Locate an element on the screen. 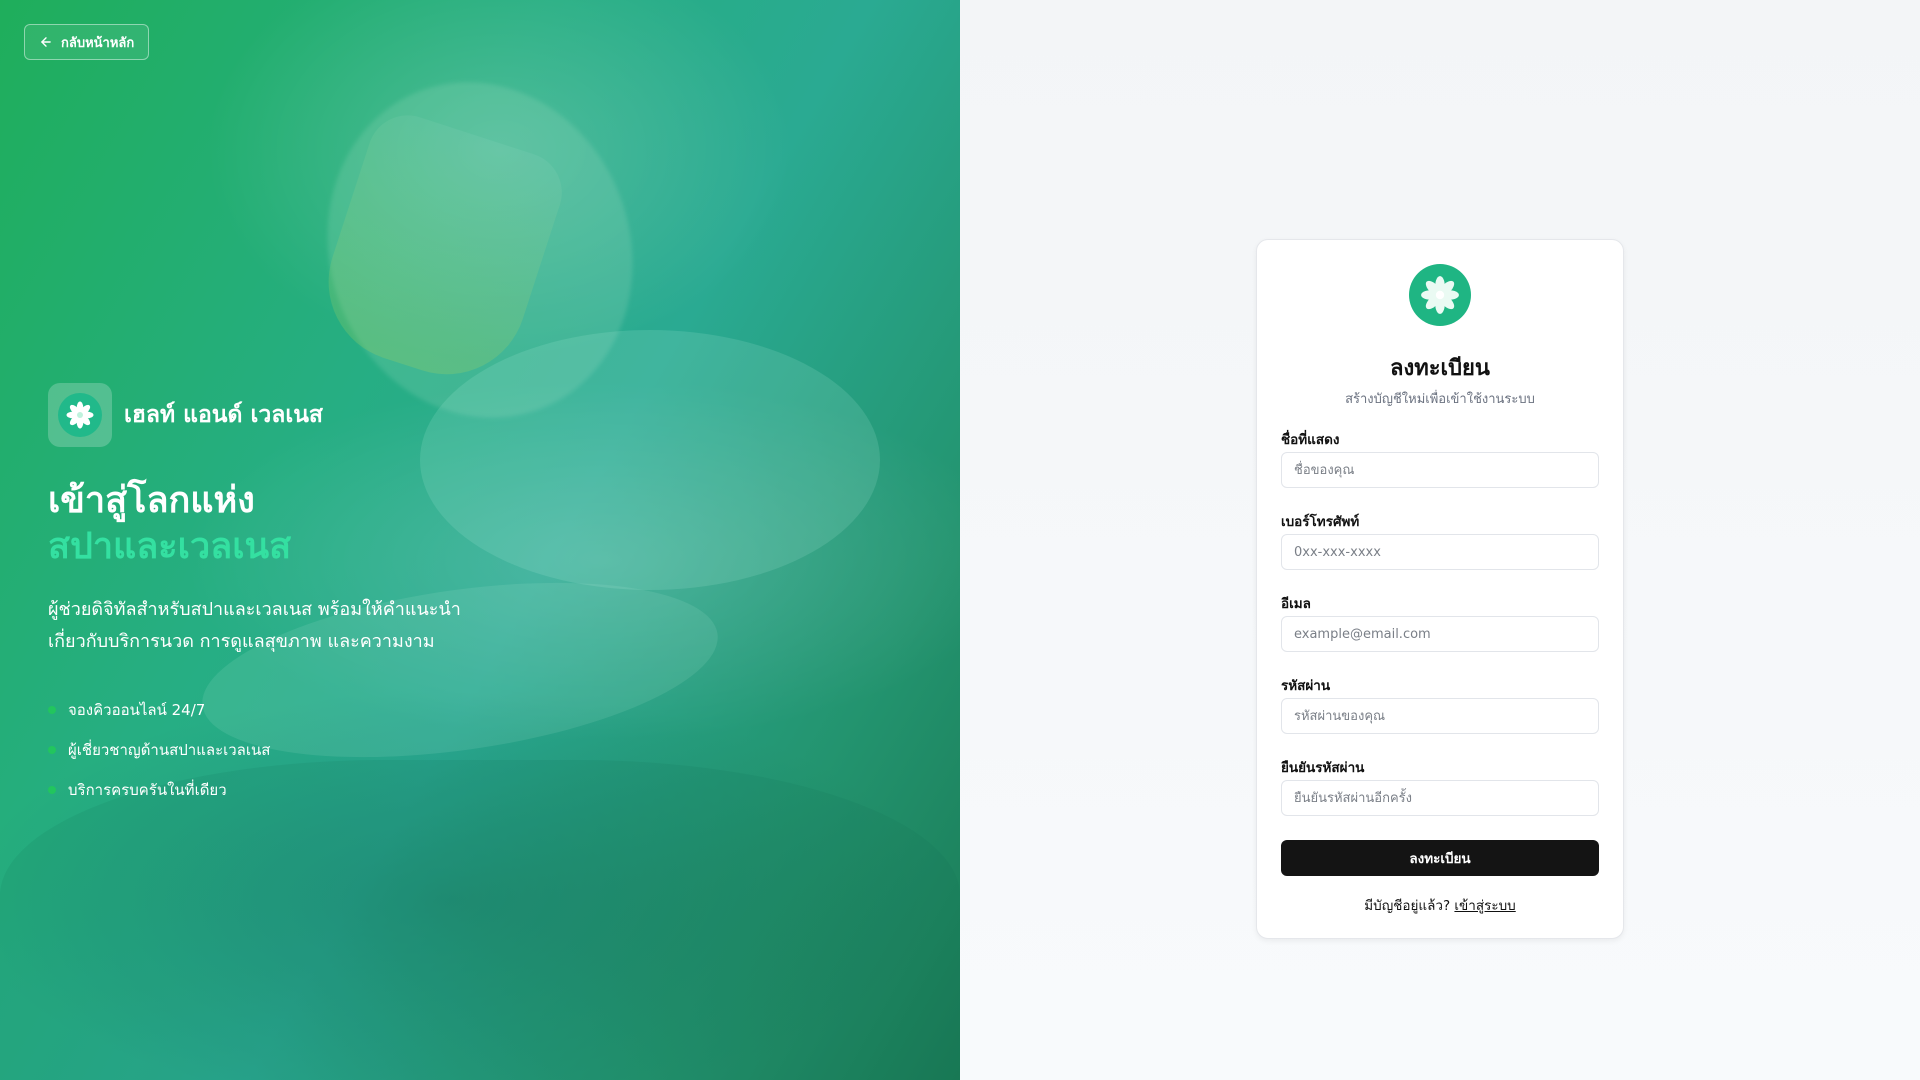 The image size is (1920, 1080). email-label: อีเมล is located at coordinates (1296, 604).